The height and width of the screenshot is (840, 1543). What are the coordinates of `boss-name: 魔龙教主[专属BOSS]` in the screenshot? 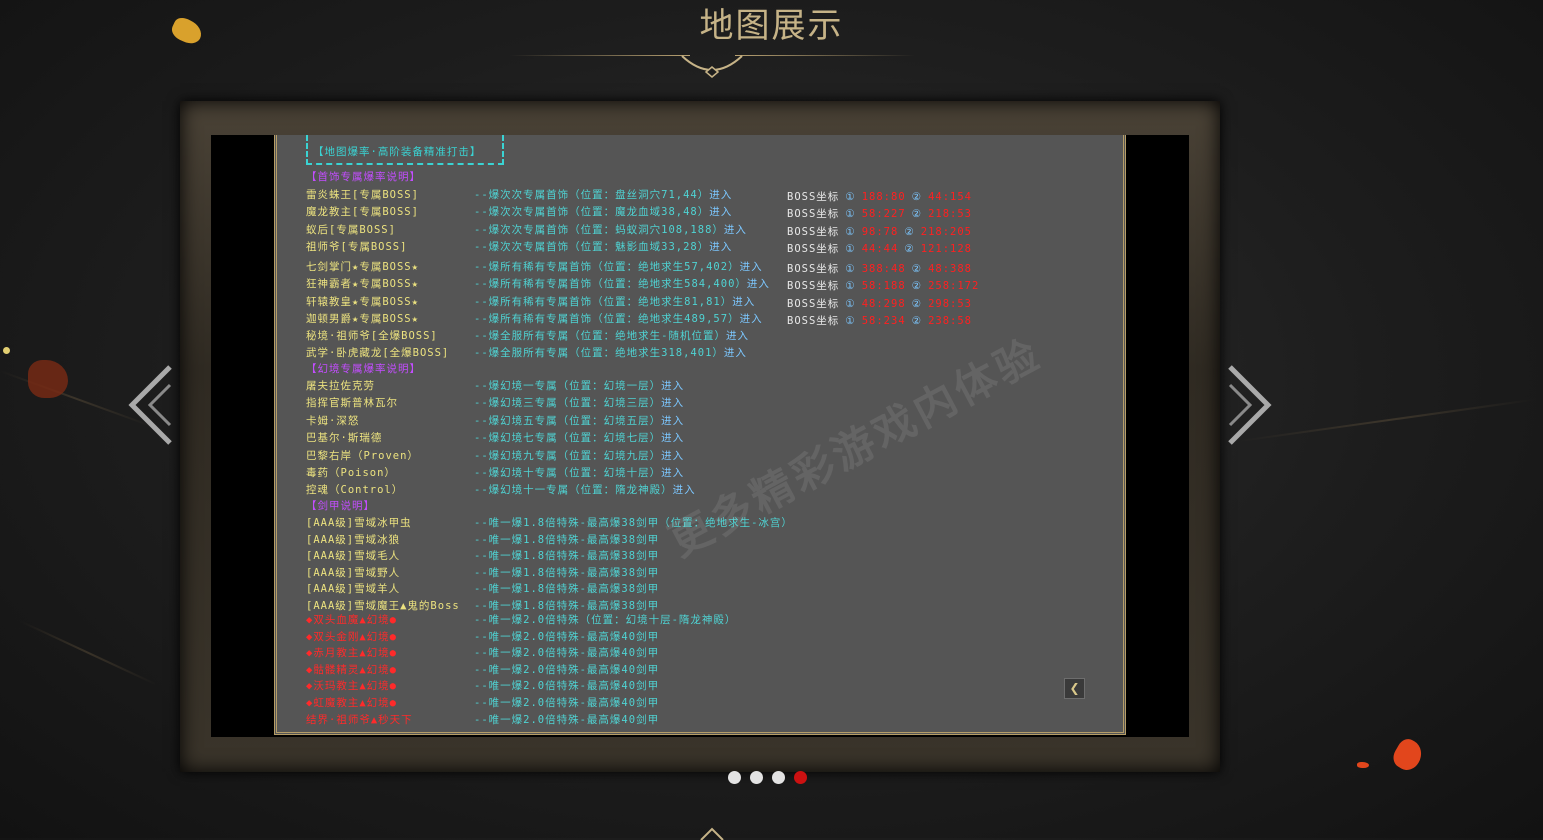 It's located at (362, 212).